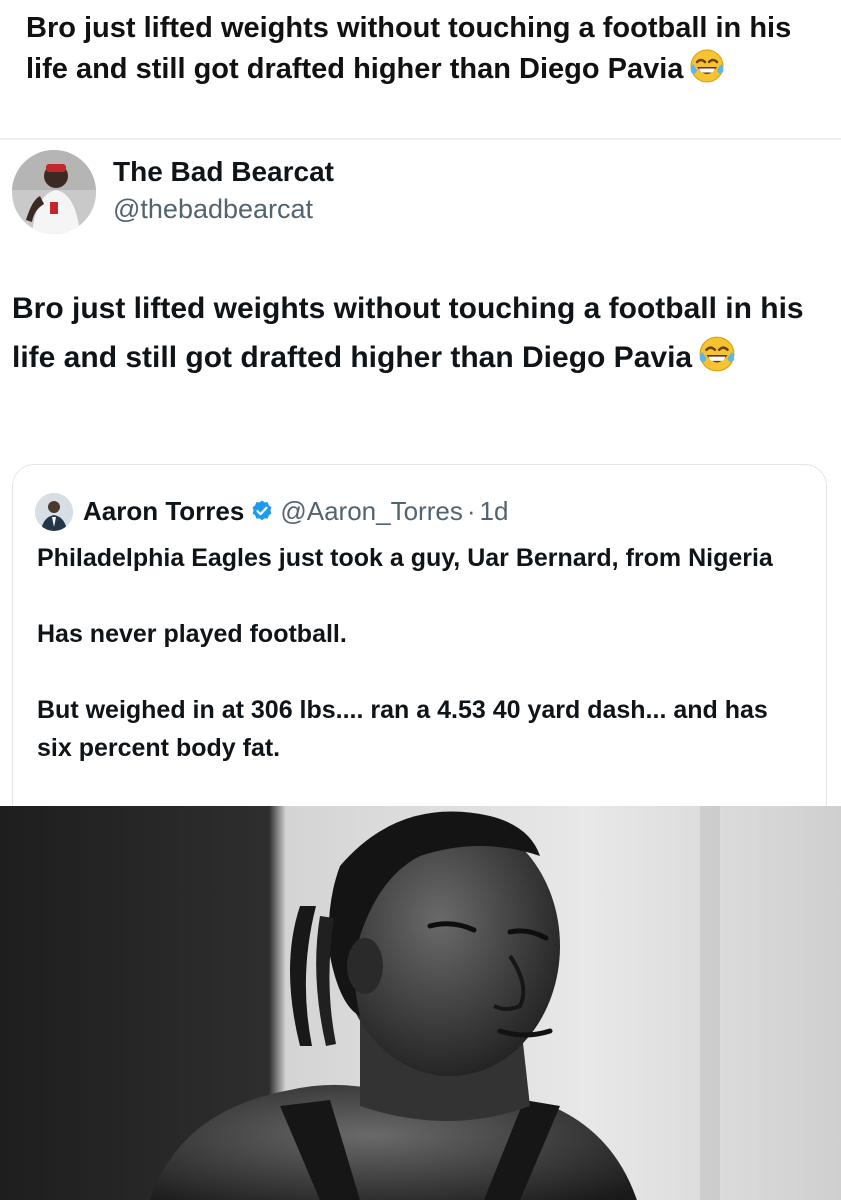 Image resolution: width=841 pixels, height=1200 pixels. What do you see at coordinates (494, 511) in the screenshot?
I see `quoted-tweet-time: 1d` at bounding box center [494, 511].